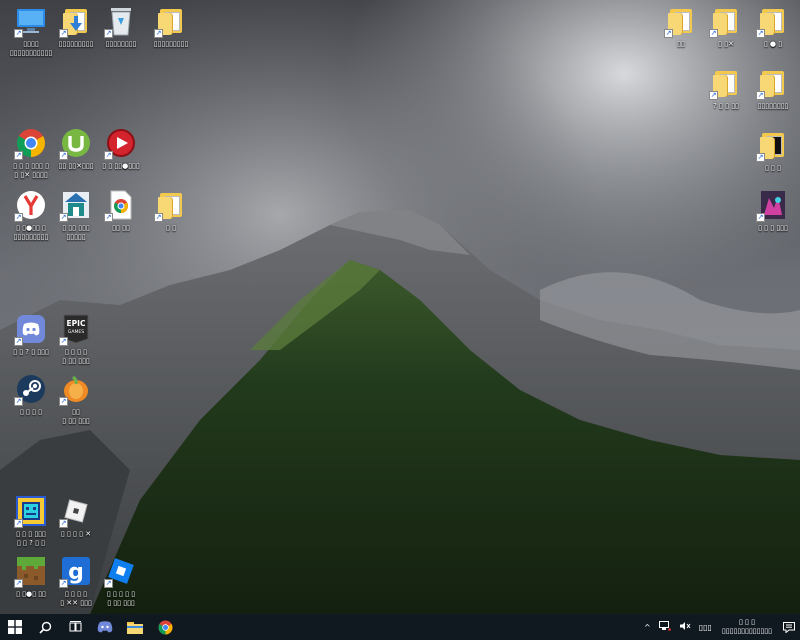  What do you see at coordinates (76, 21) in the screenshot?
I see `downloads-folder-icon: ↗` at bounding box center [76, 21].